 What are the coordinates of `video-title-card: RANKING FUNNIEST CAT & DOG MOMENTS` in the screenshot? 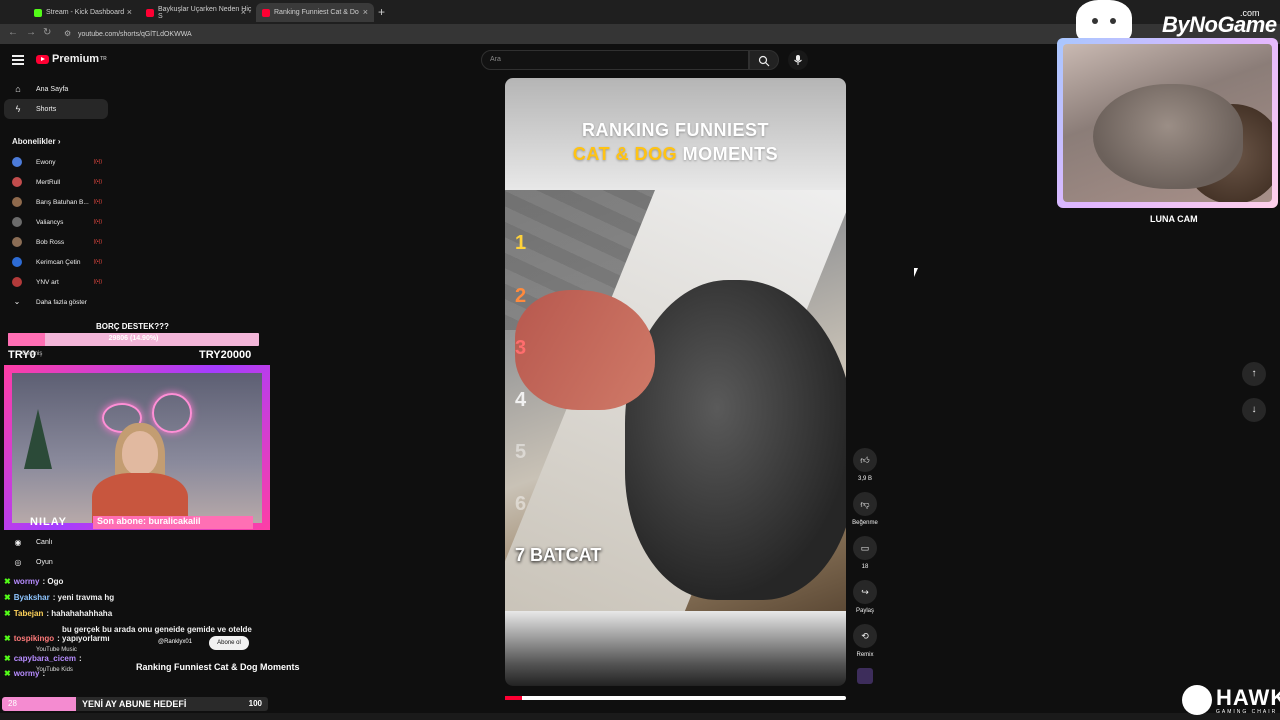 It's located at (675, 134).